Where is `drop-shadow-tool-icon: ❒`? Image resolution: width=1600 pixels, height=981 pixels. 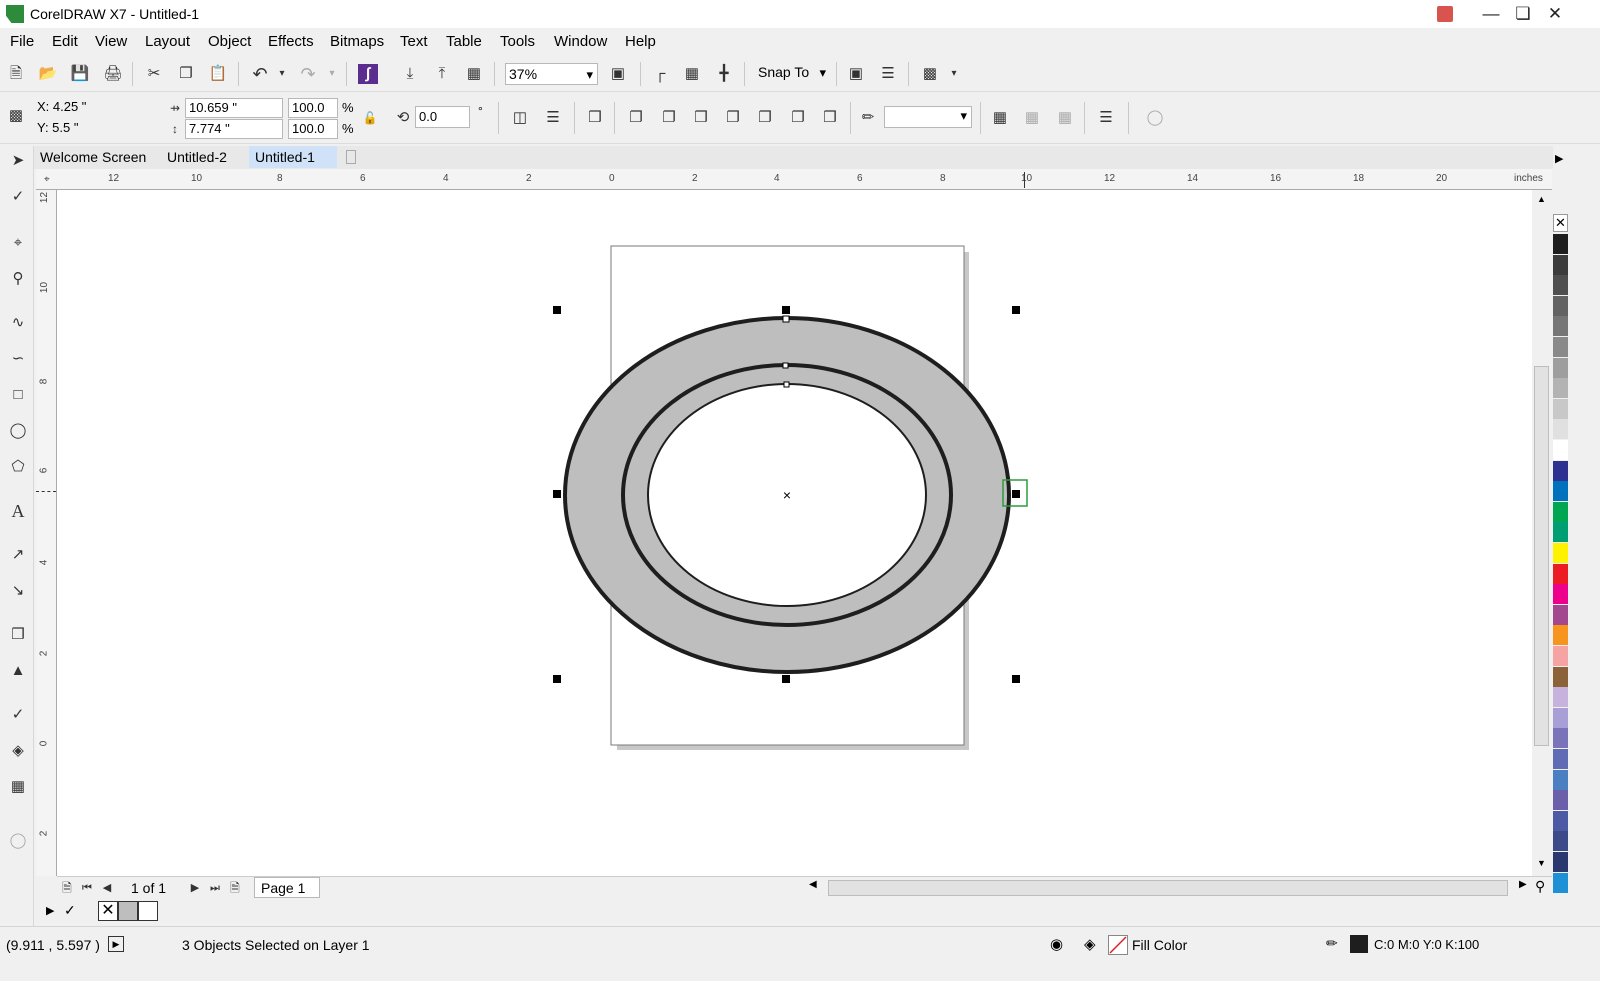
drop-shadow-tool-icon: ❒ is located at coordinates (18, 635).